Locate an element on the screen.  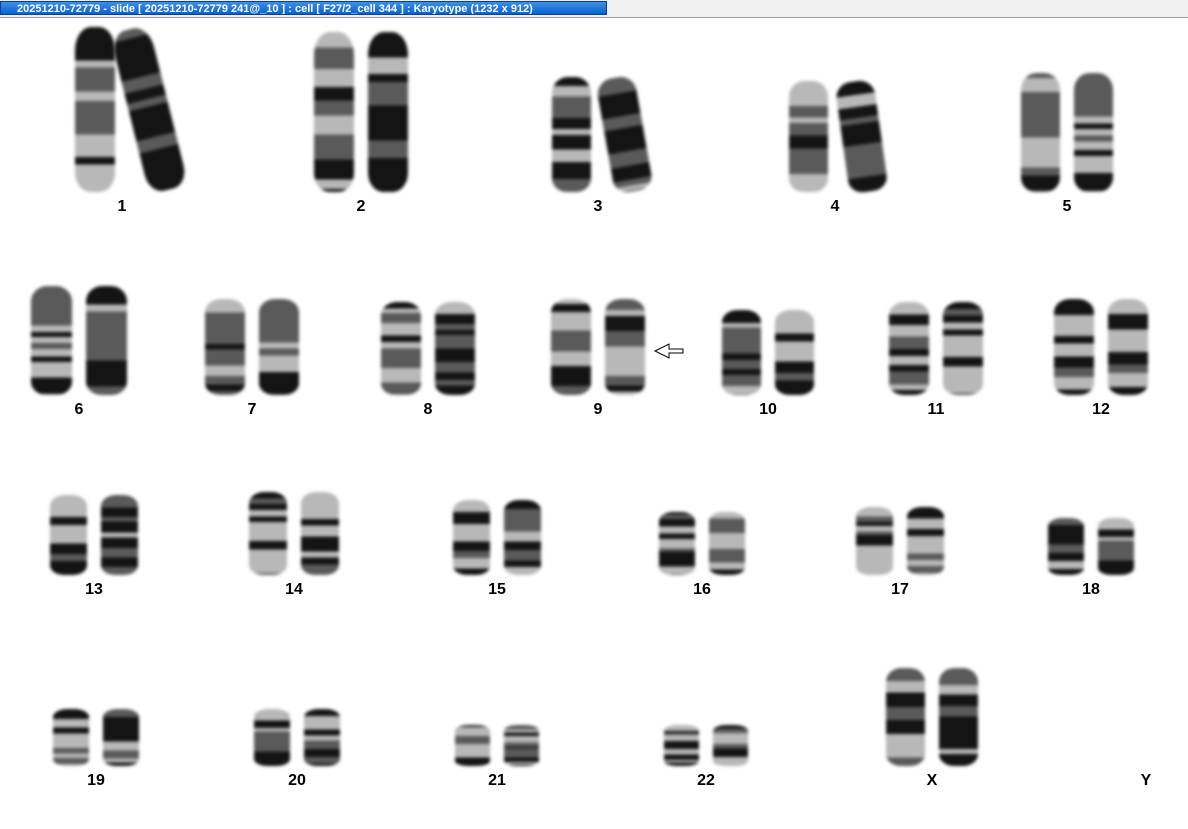
chromosome-2-a is located at coordinates (334, 112).